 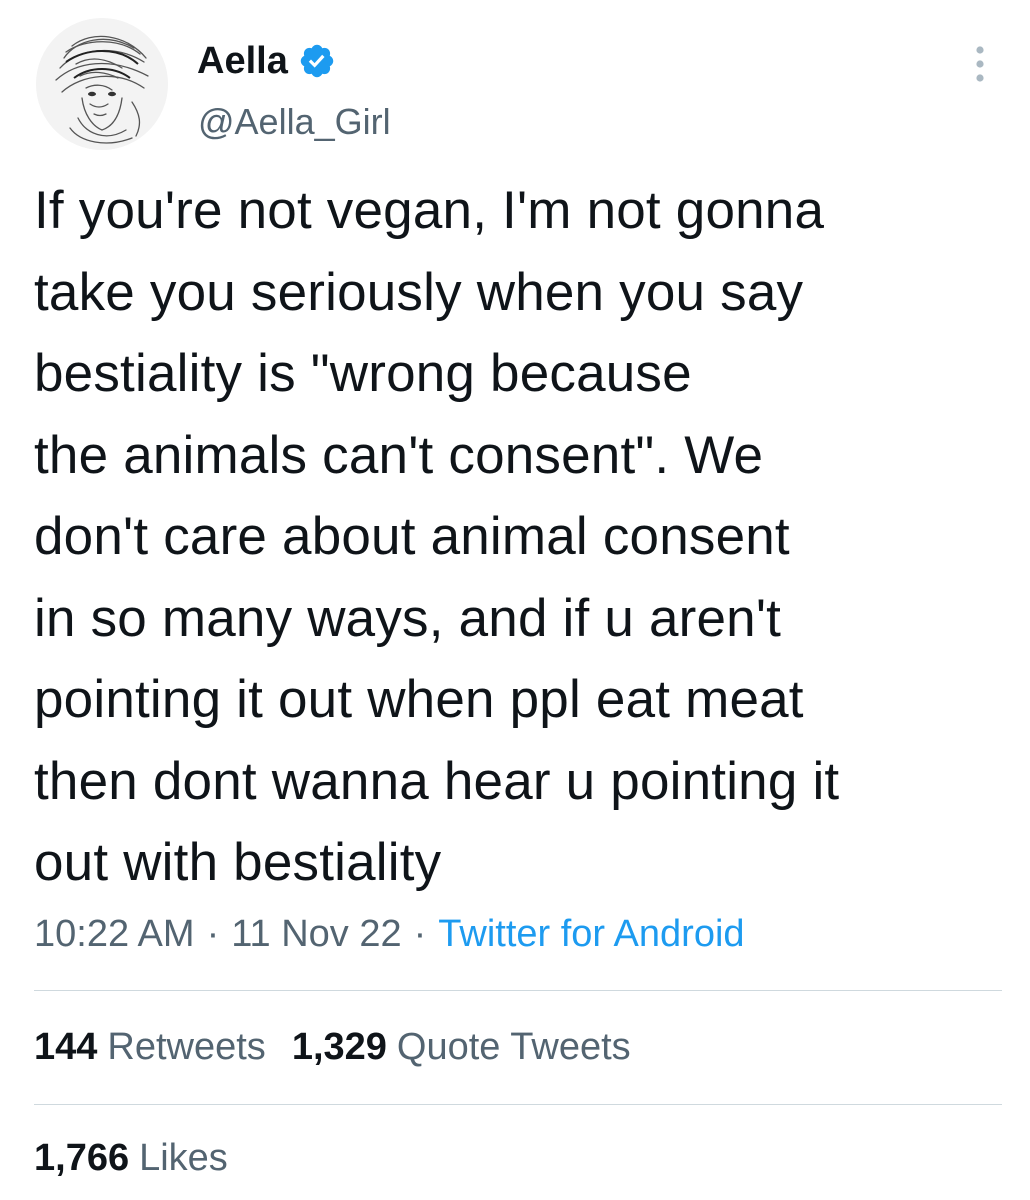 I want to click on more-vertical-icon, so click(x=980, y=64).